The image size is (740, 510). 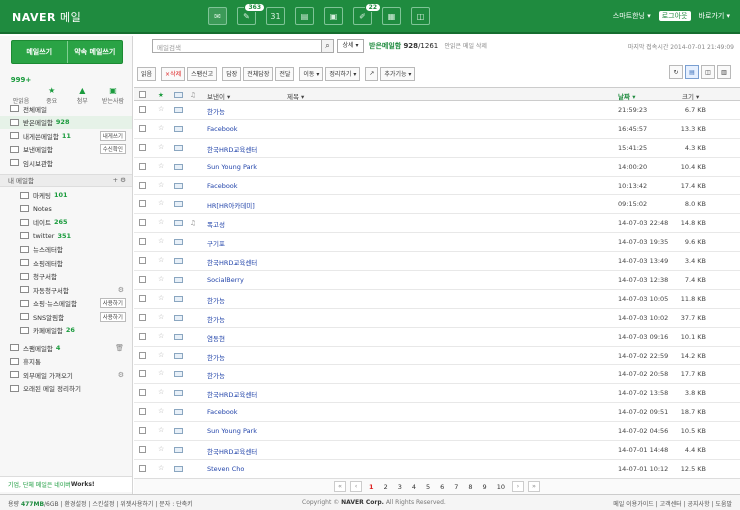 I want to click on size-column: 크기 ▾, so click(x=690, y=96).